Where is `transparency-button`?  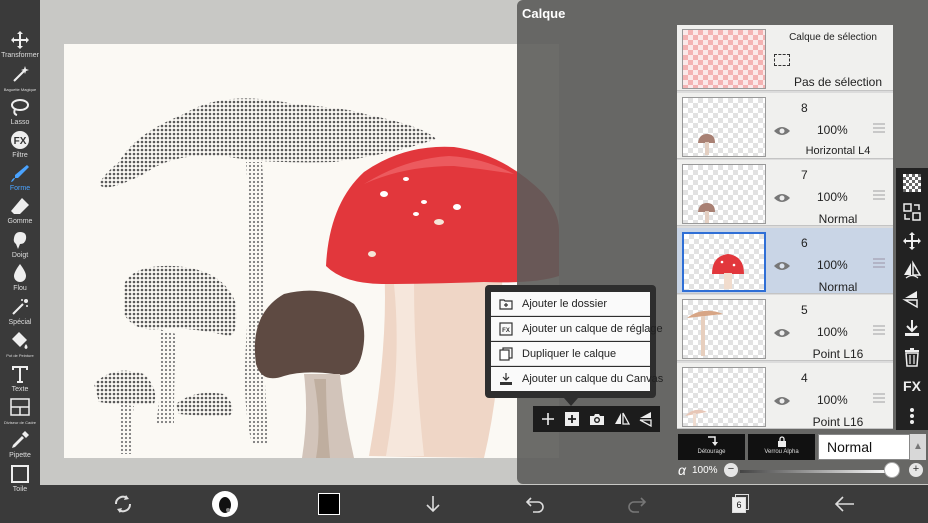
transparency-button is located at coordinates (912, 183).